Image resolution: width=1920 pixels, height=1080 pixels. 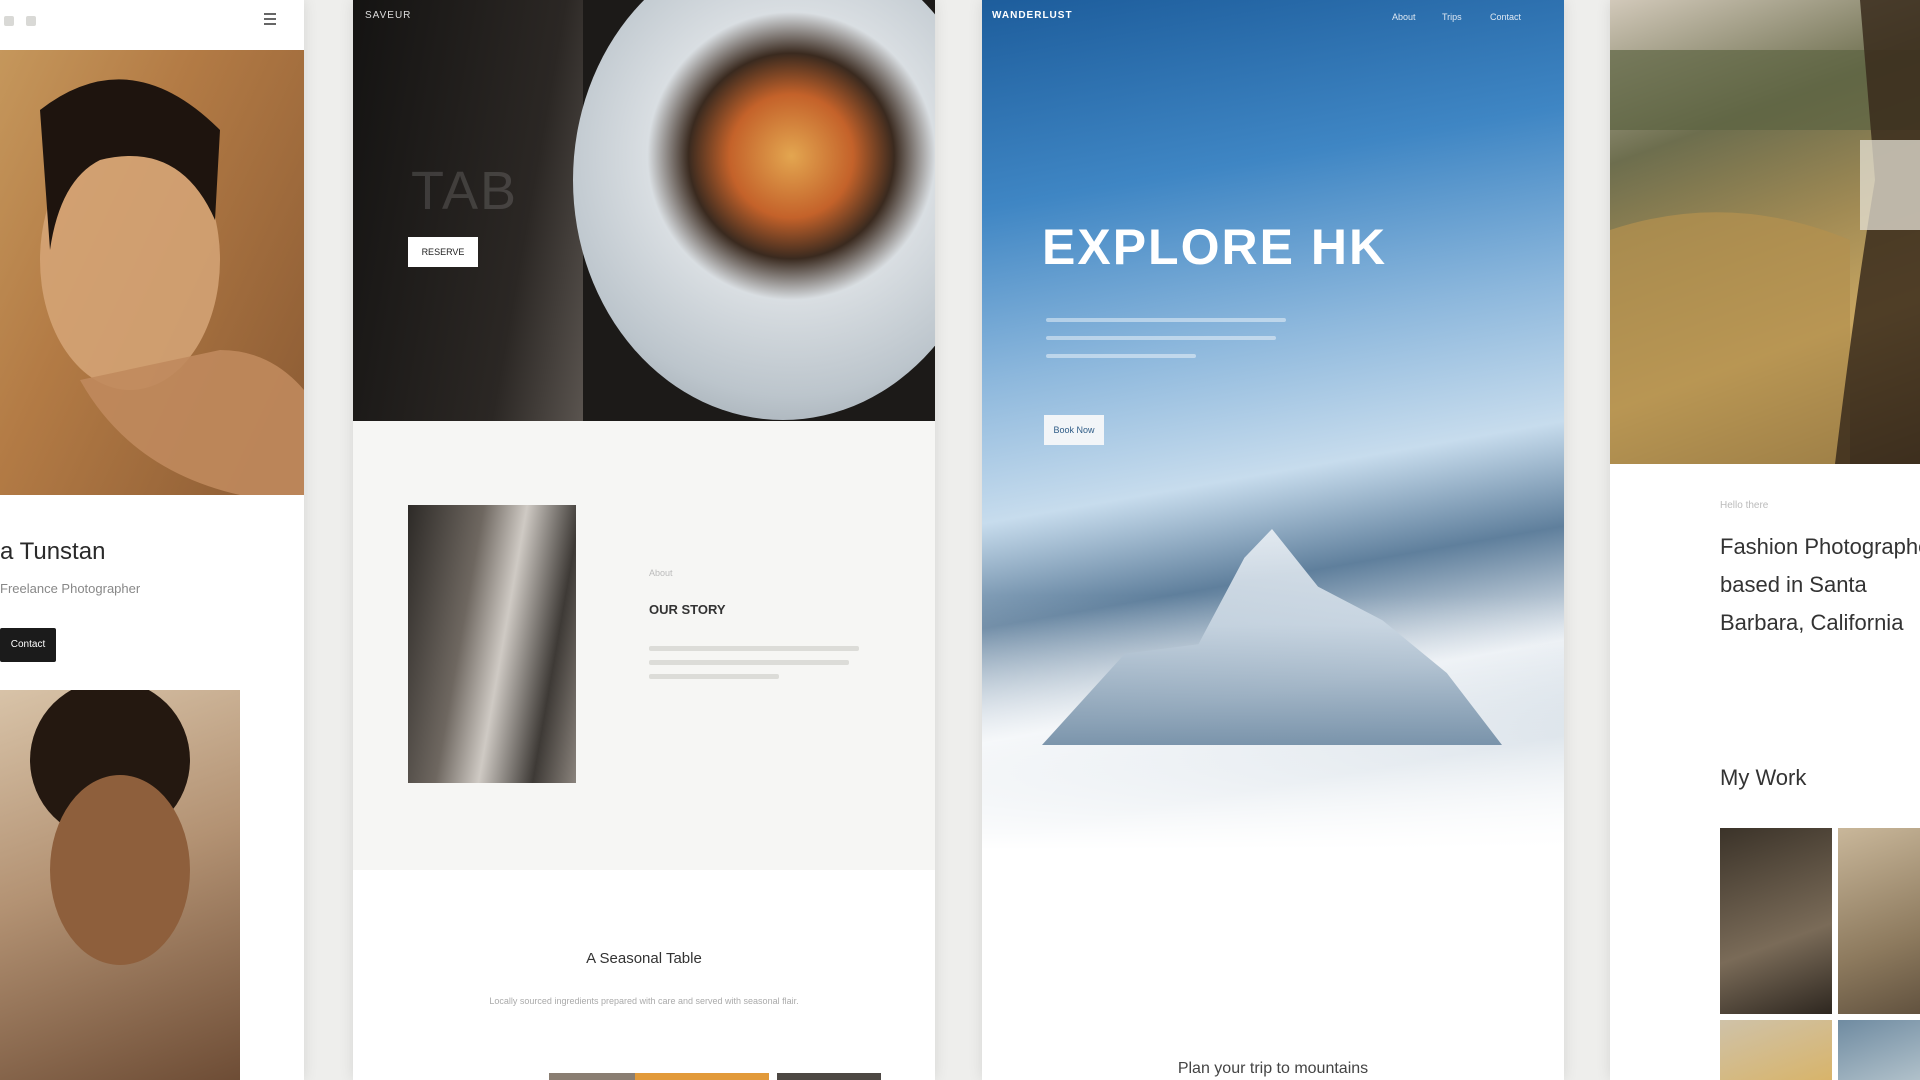 I want to click on nav-link-trips: Trips, so click(x=1452, y=17).